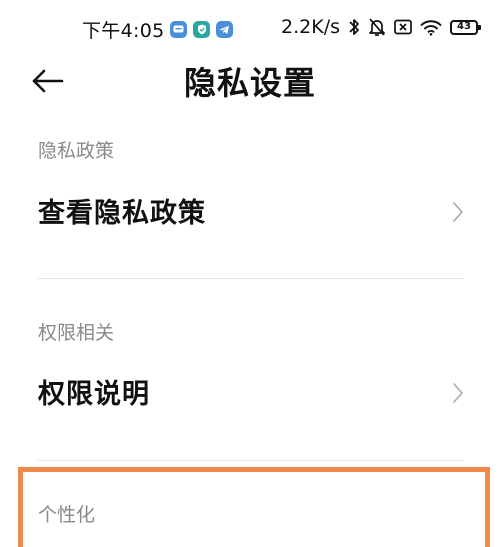 This screenshot has height=547, width=500. What do you see at coordinates (123, 31) in the screenshot?
I see `status-time: 下午4:05` at bounding box center [123, 31].